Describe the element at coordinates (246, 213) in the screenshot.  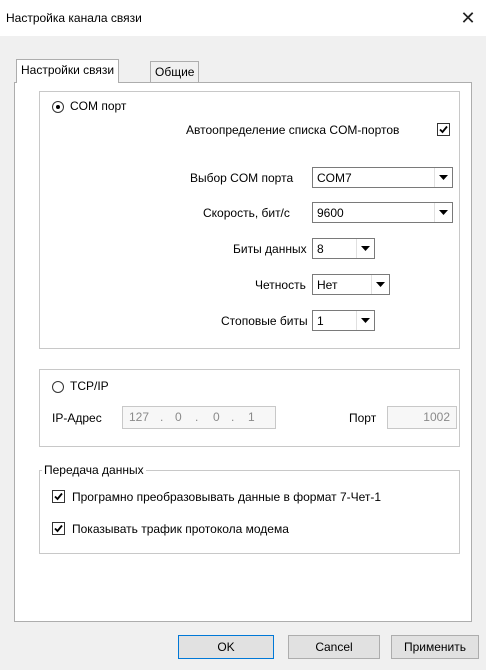
I see `speed-label: Скорость, бит/с` at that location.